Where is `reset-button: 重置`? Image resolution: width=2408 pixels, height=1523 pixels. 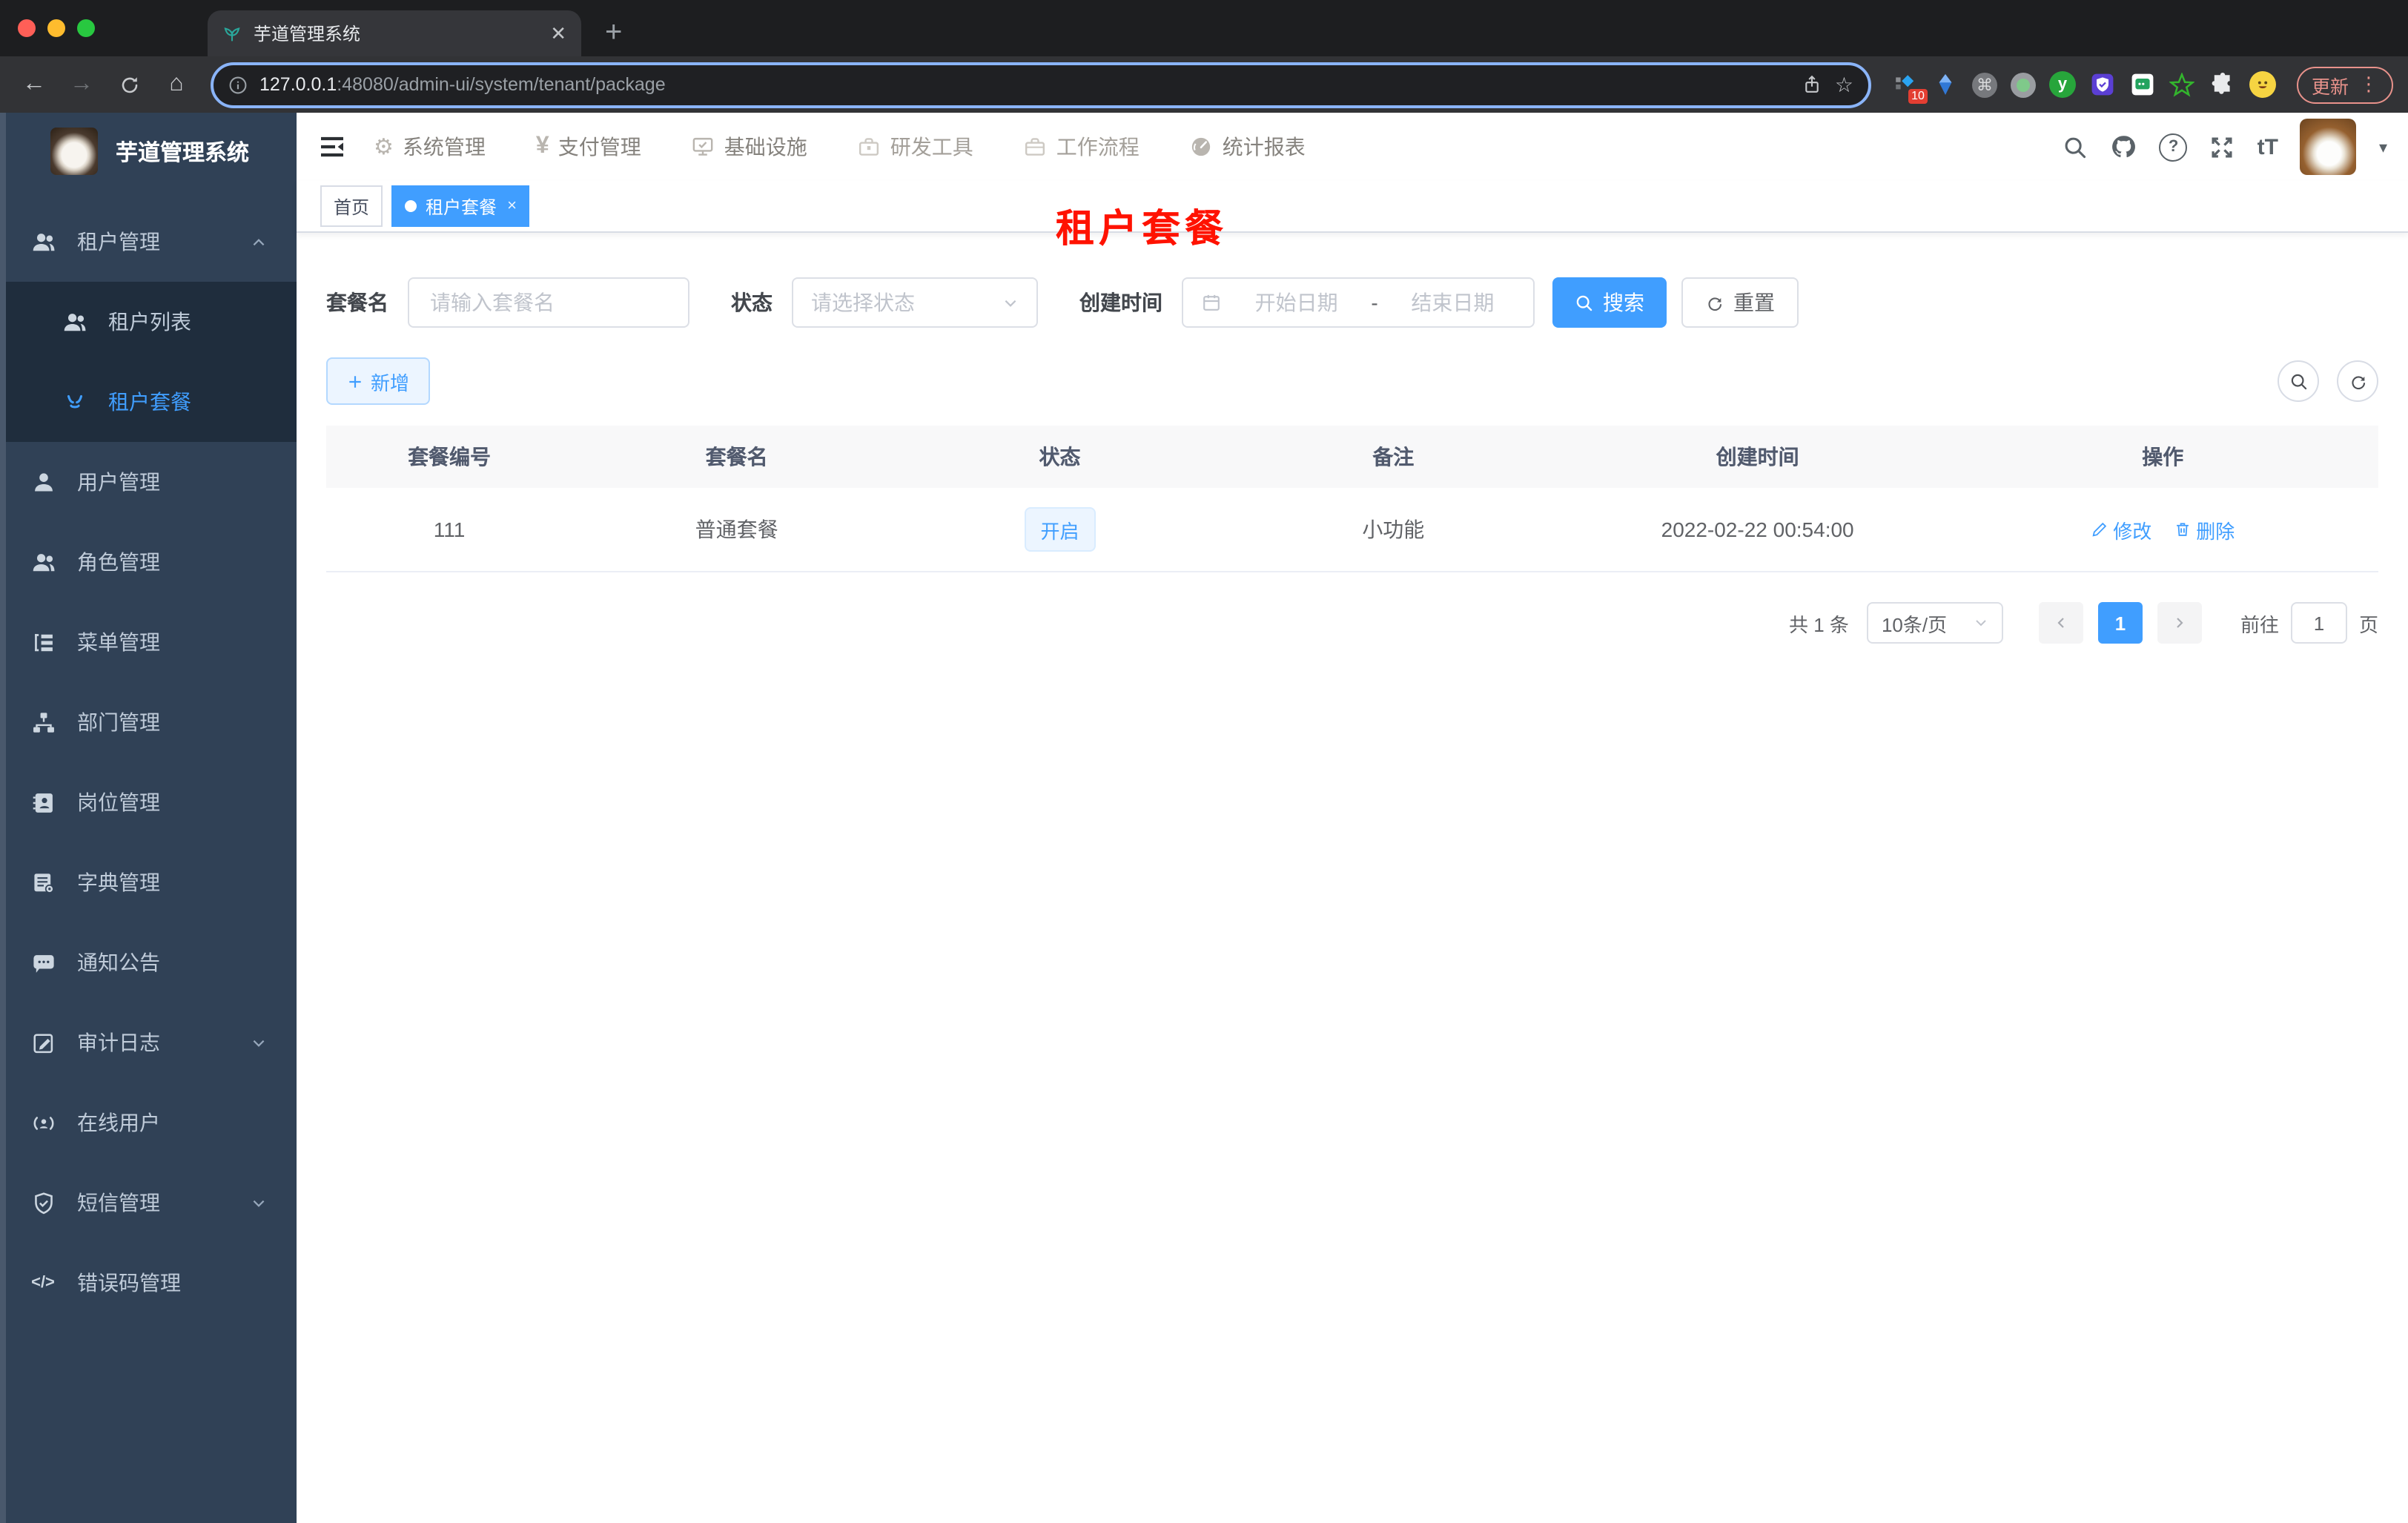 reset-button: 重置 is located at coordinates (1740, 303).